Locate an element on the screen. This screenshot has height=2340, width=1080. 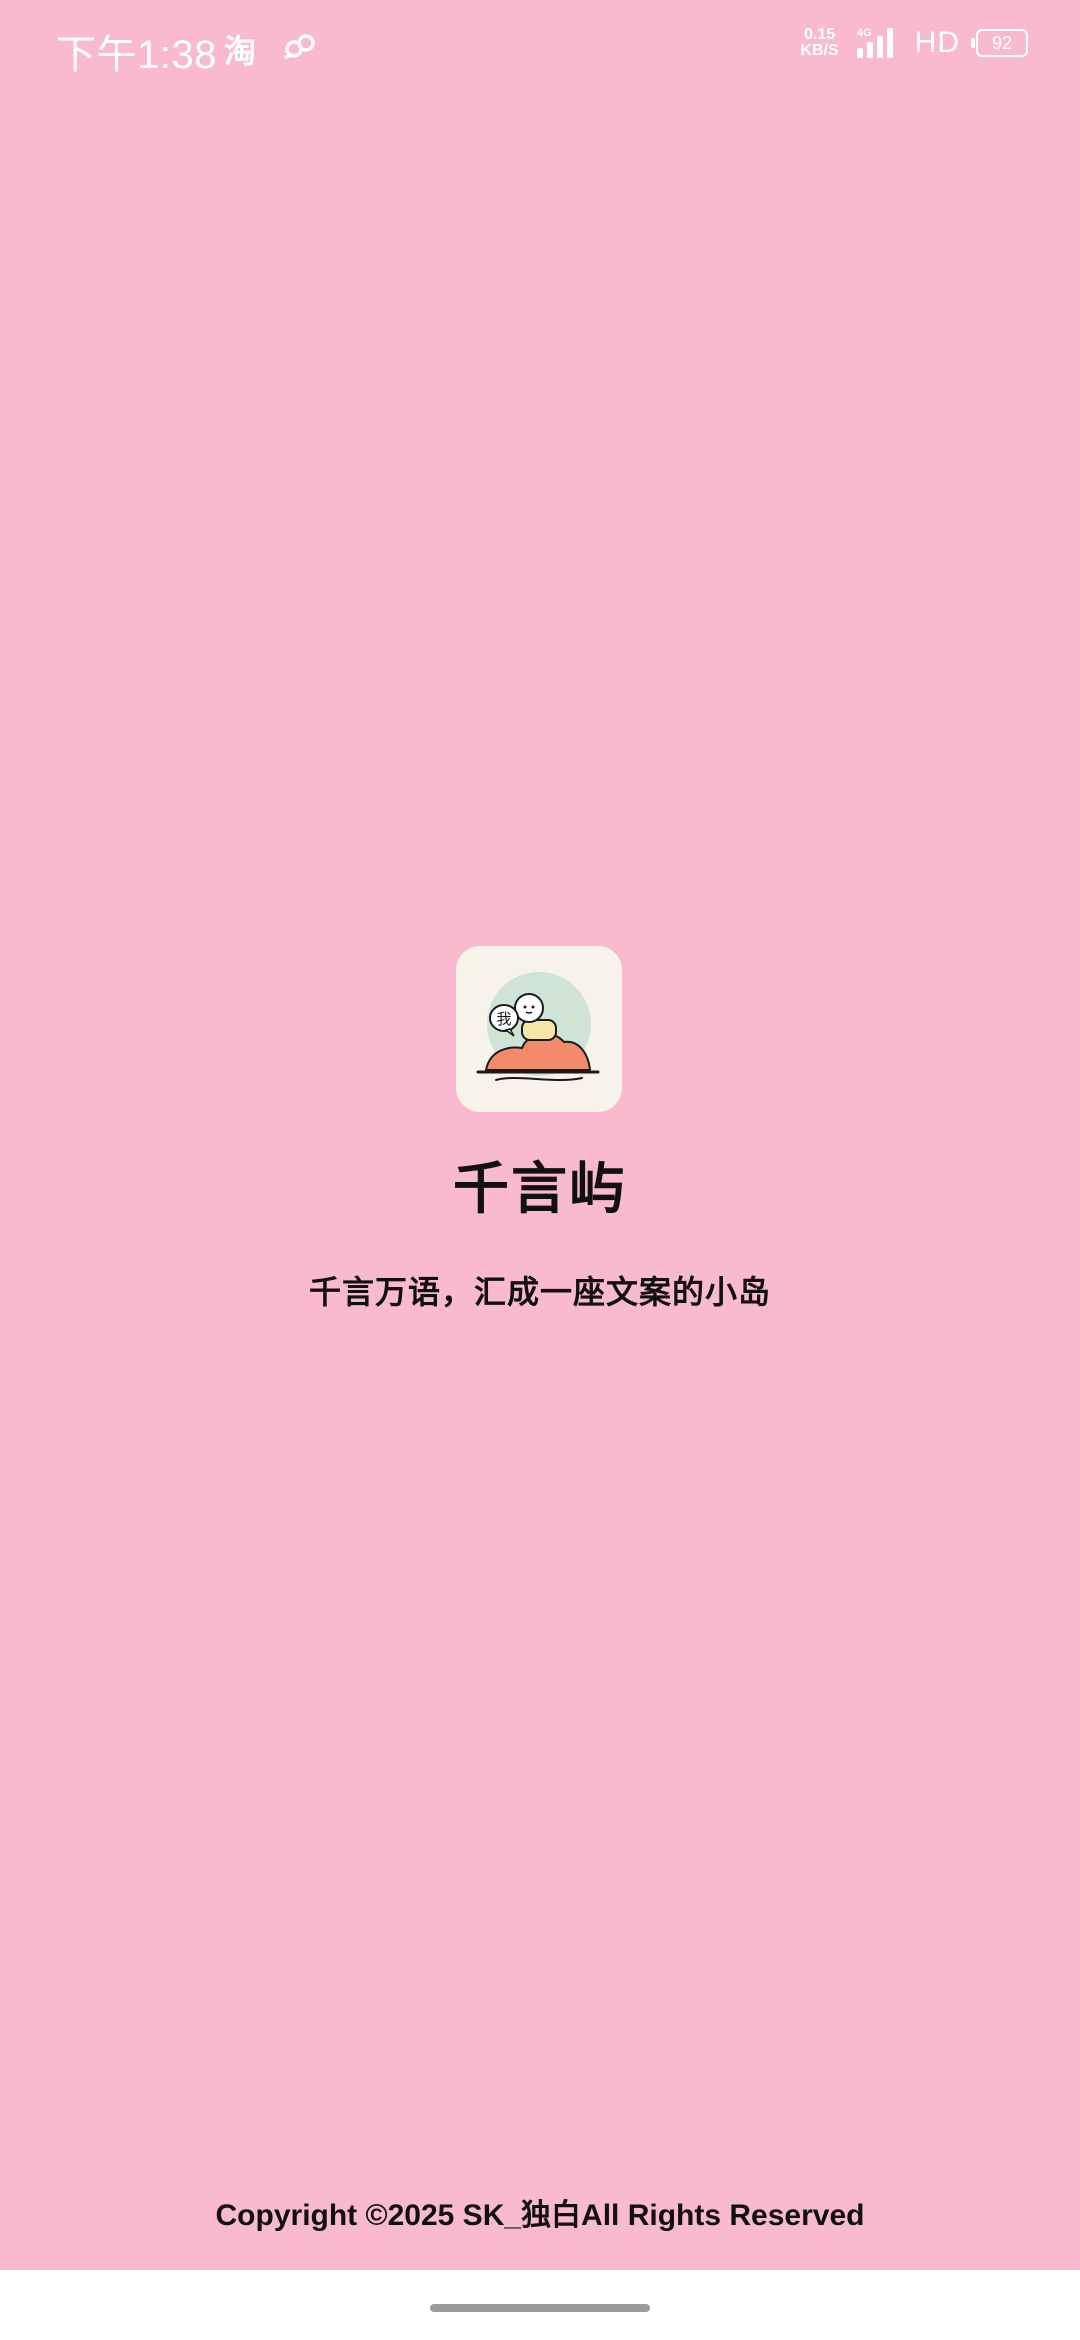
network-speed: 0.15 KB/S is located at coordinates (819, 43).